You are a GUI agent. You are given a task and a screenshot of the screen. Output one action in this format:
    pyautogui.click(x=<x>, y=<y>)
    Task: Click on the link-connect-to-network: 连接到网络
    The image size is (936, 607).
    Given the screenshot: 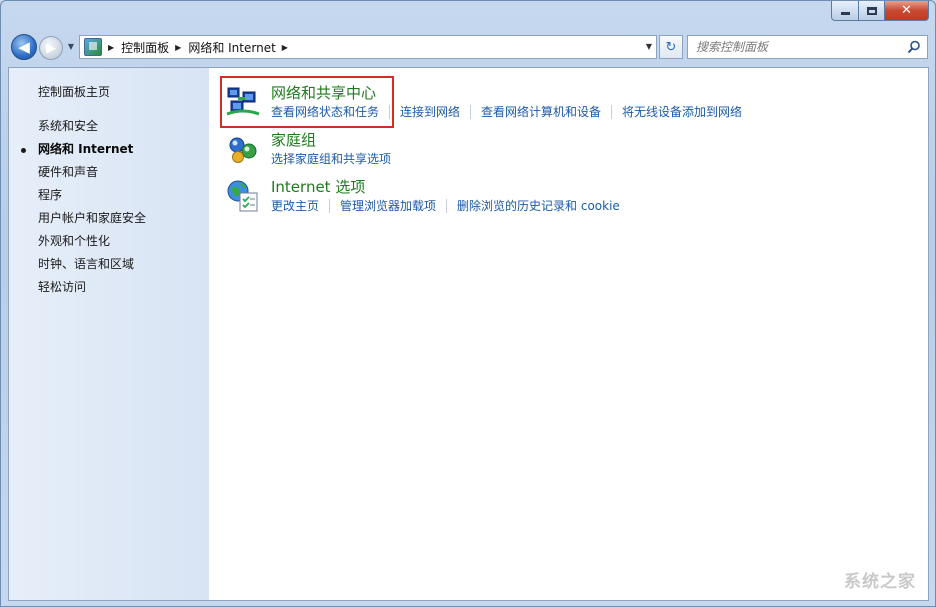 What is the action you would take?
    pyautogui.click(x=436, y=112)
    